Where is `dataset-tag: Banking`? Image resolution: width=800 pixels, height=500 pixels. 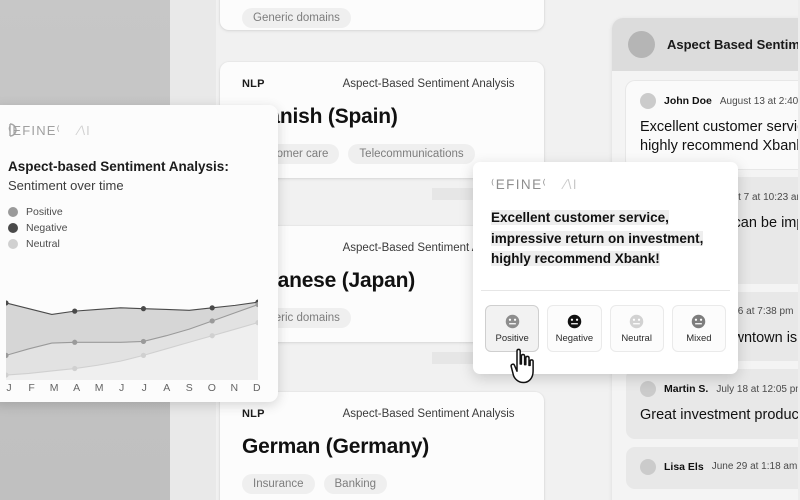
dataset-tag: Banking is located at coordinates (355, 484).